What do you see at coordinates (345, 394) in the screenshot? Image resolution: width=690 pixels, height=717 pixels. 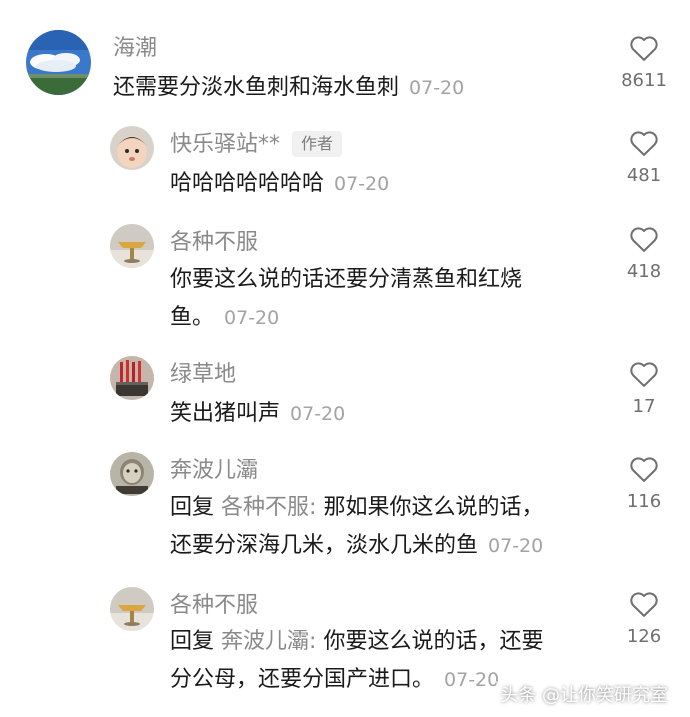 I see `comment-item: 绿草地 笑出猪叫声 07-20 17` at bounding box center [345, 394].